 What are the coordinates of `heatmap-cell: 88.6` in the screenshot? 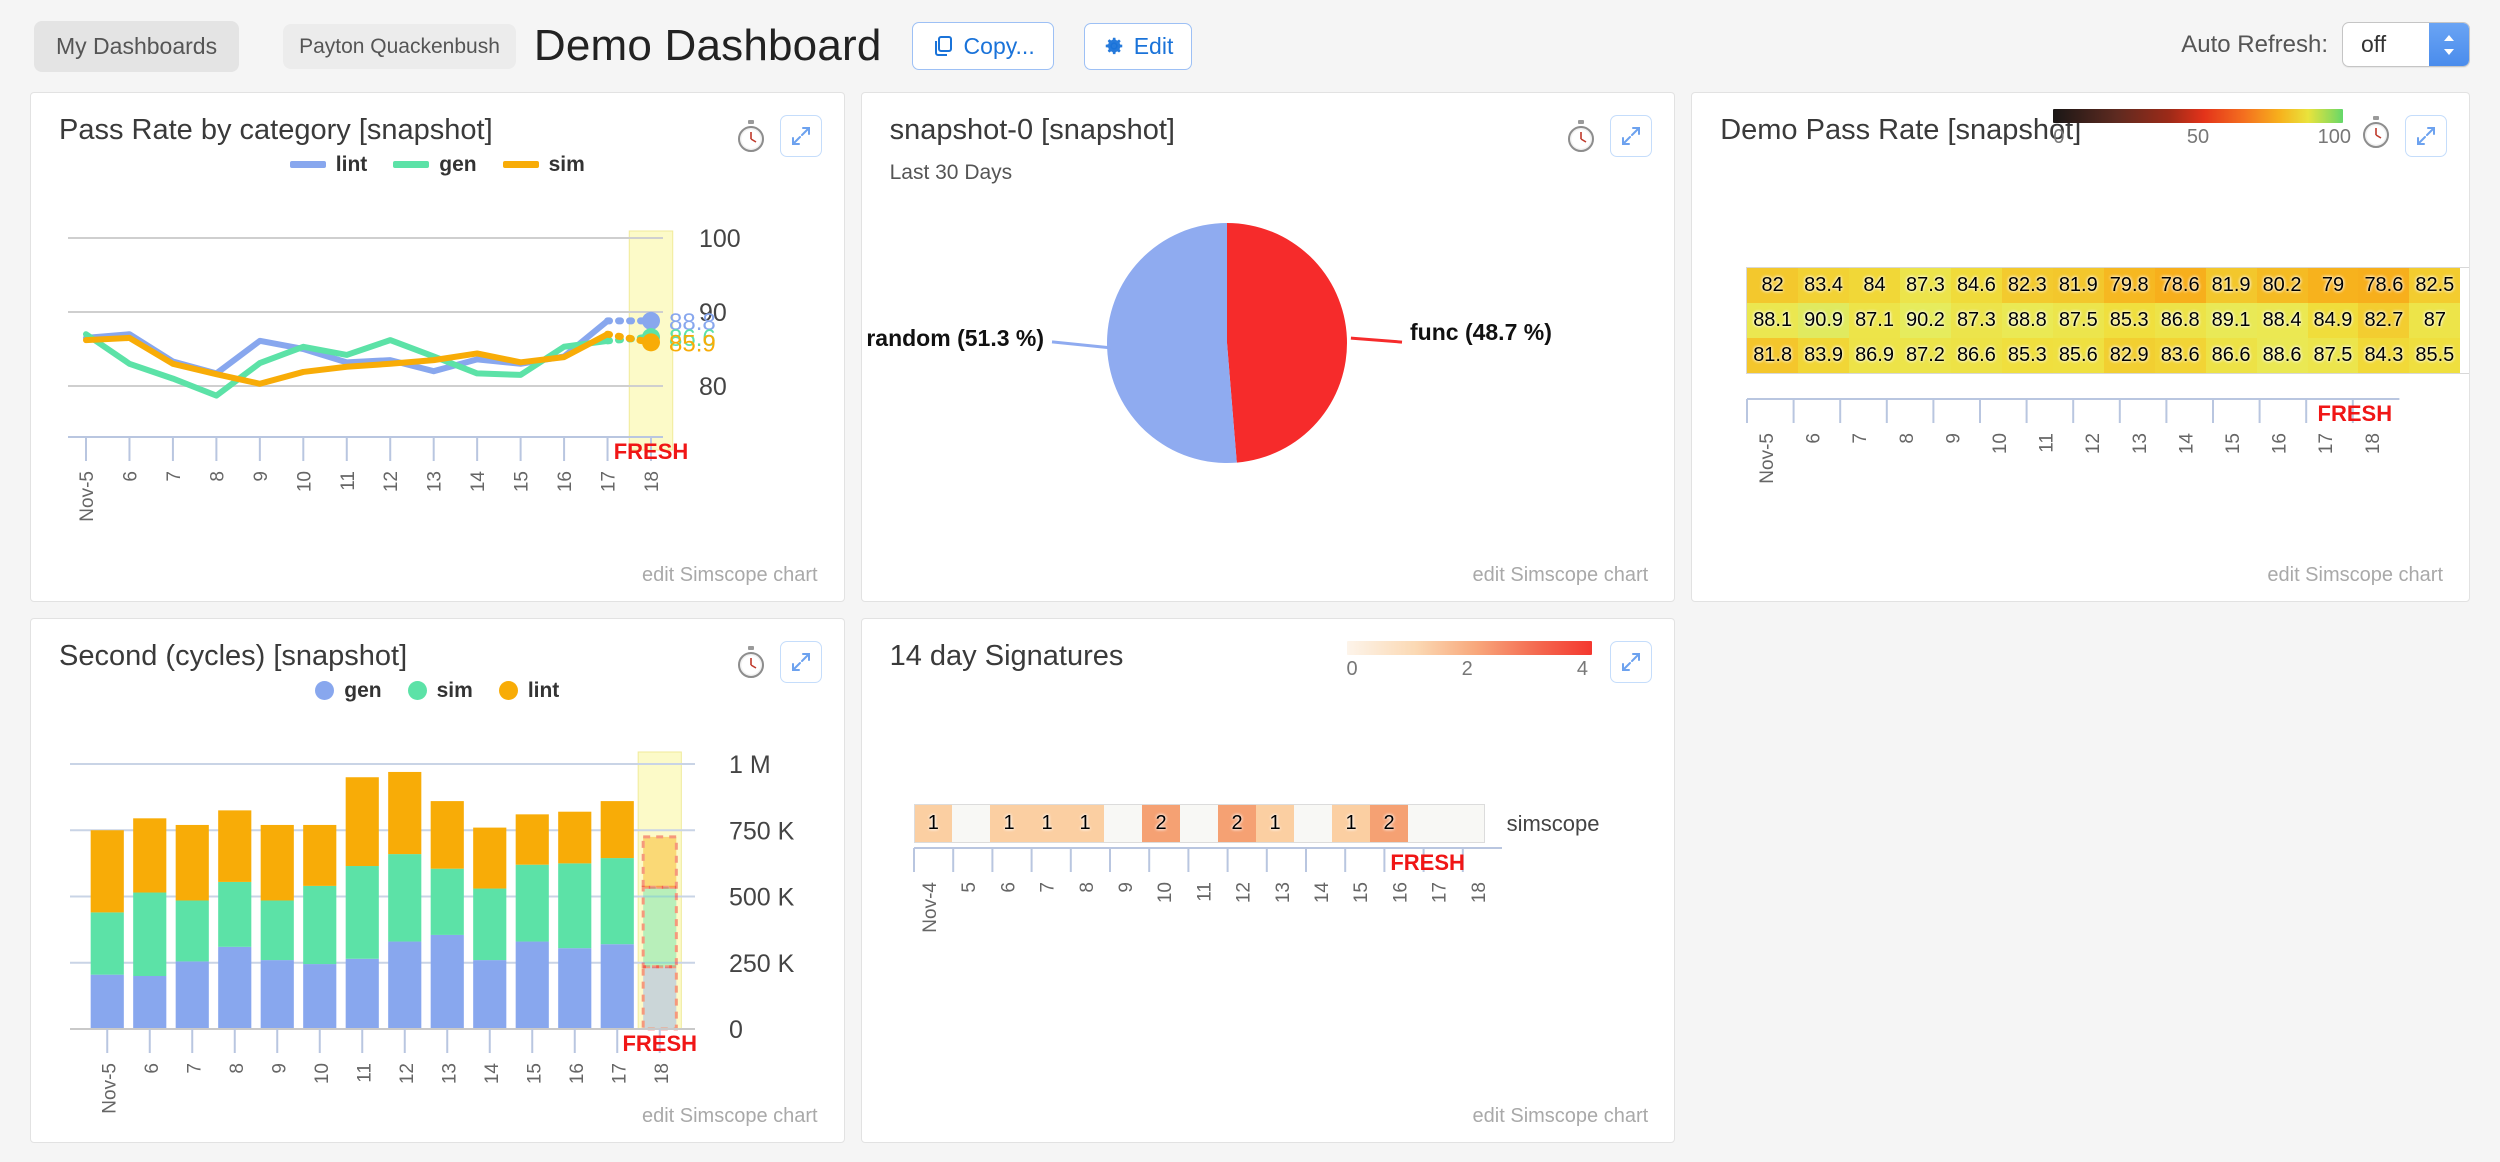 It's located at (2282, 355).